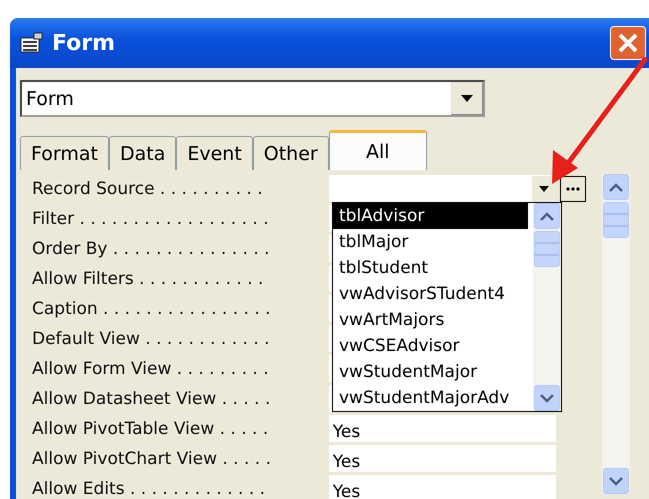 The width and height of the screenshot is (649, 499). I want to click on close-button, so click(628, 43).